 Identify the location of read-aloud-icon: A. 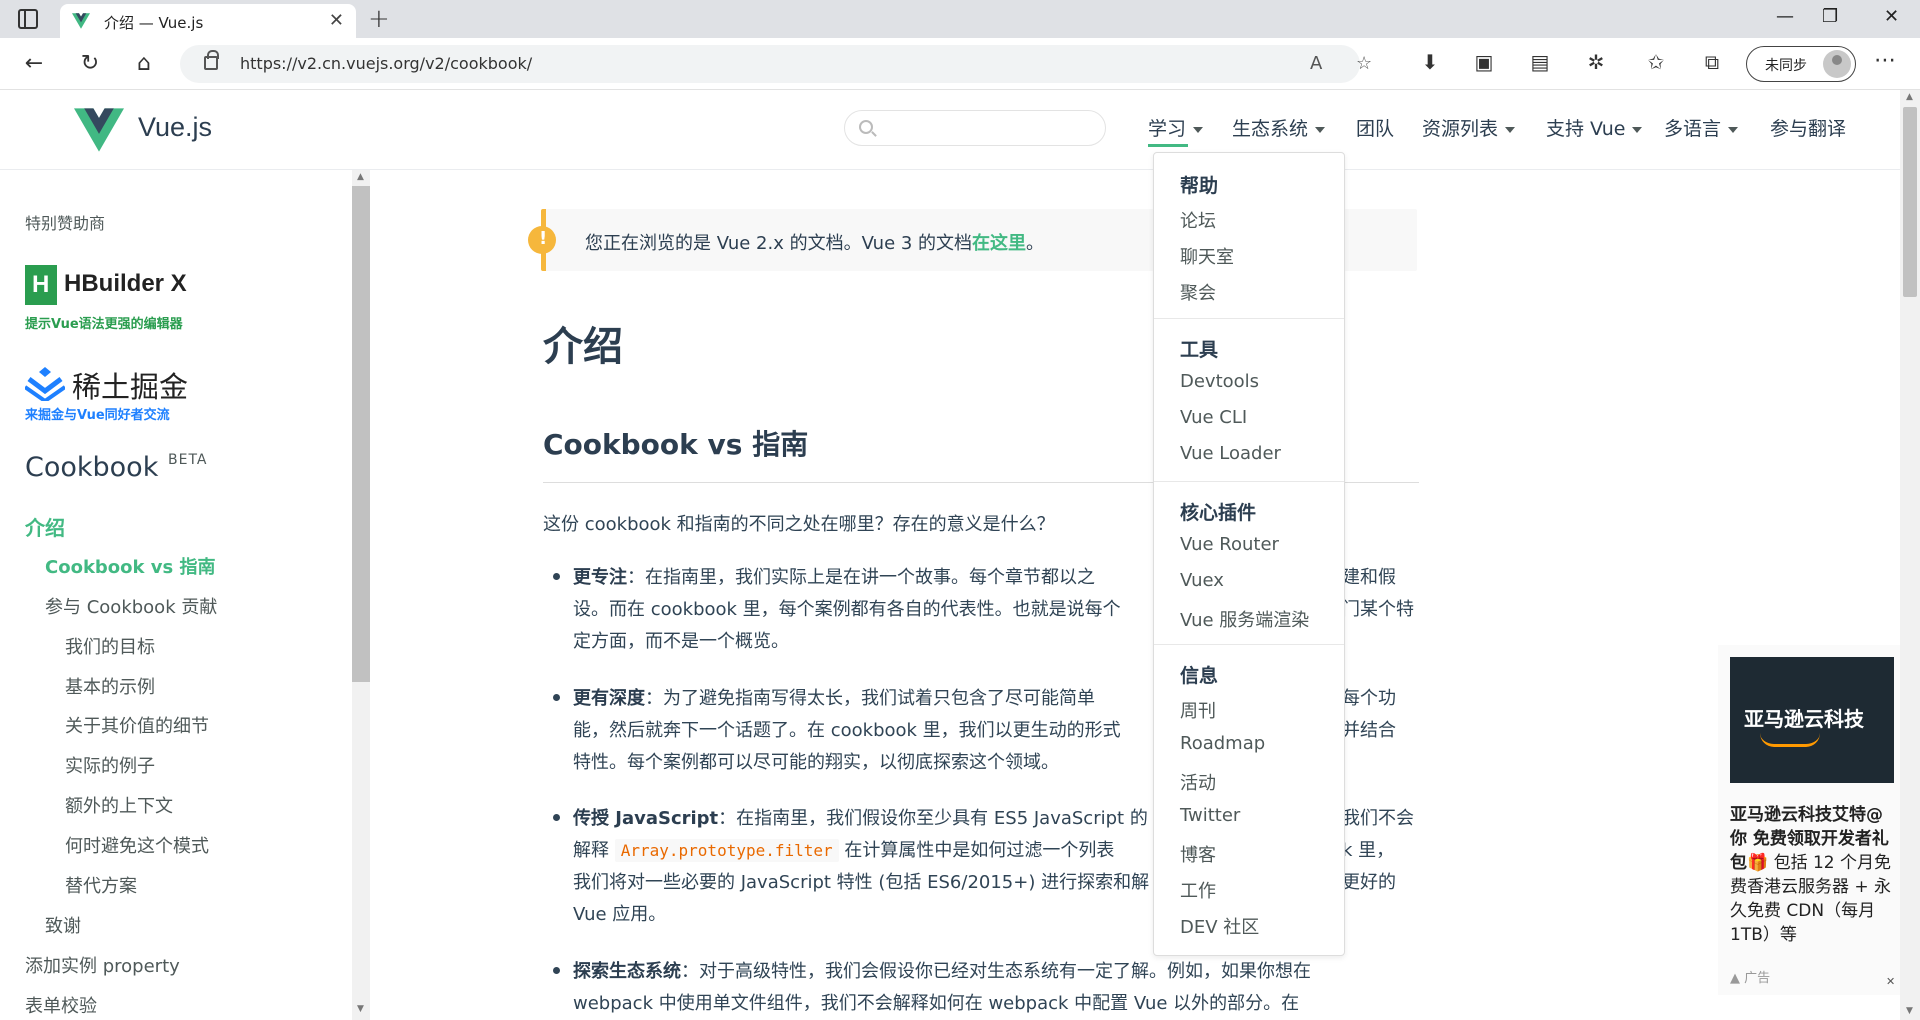
(1316, 63).